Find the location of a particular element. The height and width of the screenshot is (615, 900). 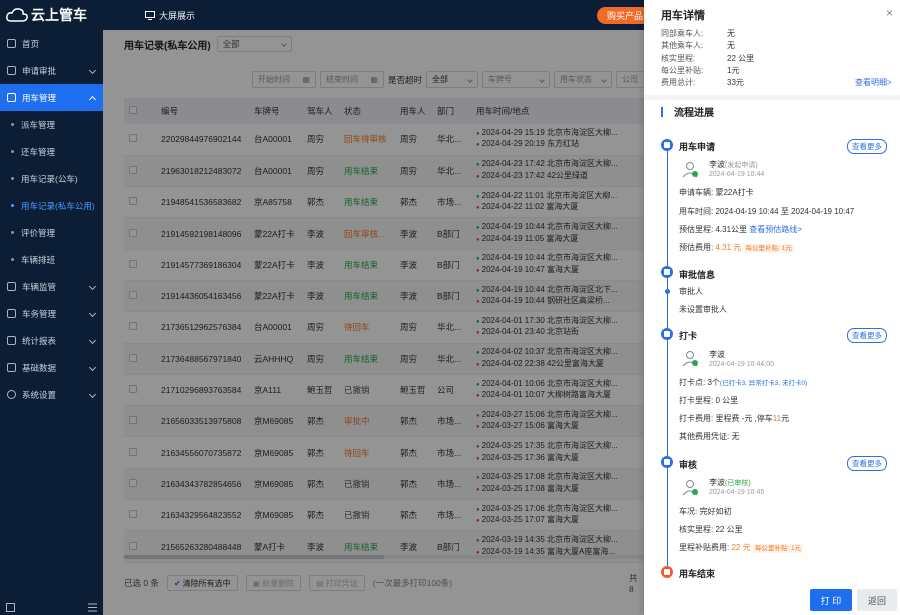

apply-vehicle: 申请车辆: 蒙22A打卡 is located at coordinates (716, 192).